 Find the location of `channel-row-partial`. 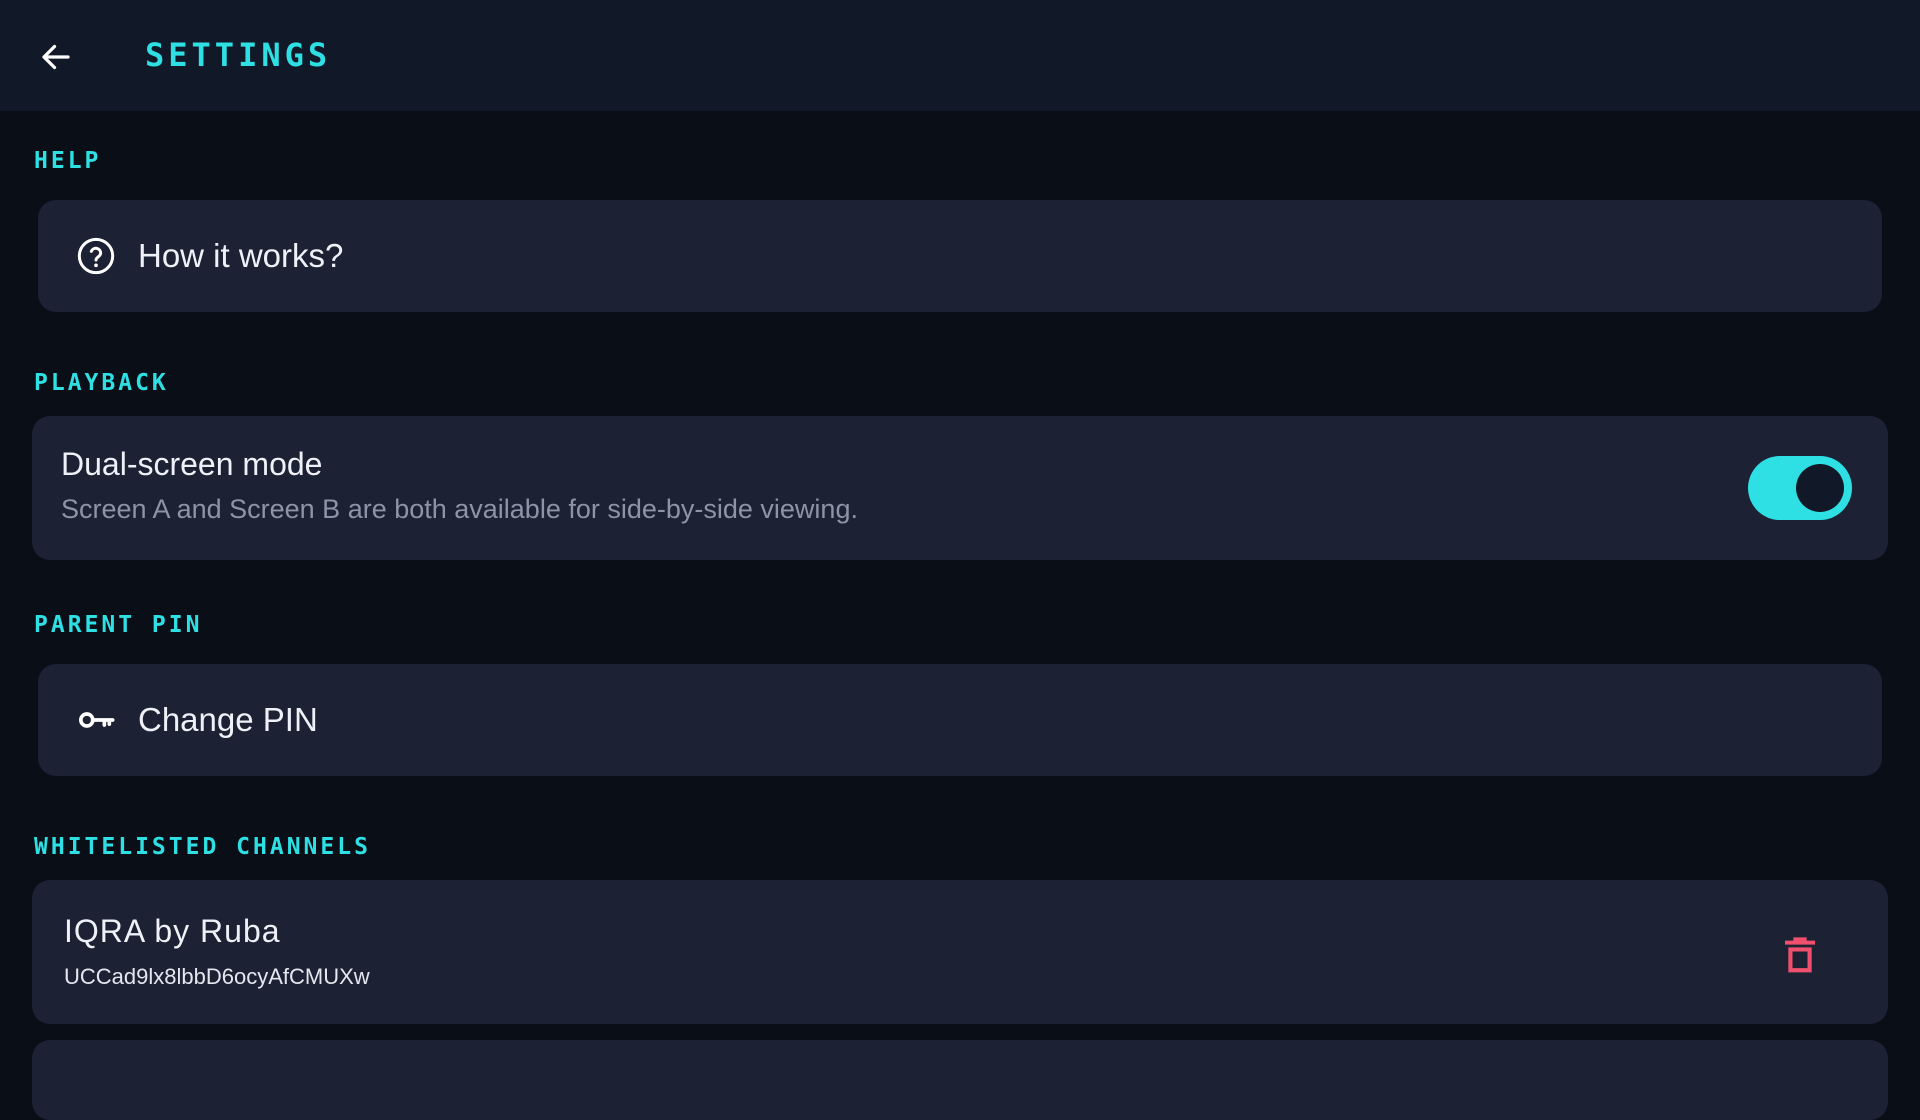

channel-row-partial is located at coordinates (960, 1080).